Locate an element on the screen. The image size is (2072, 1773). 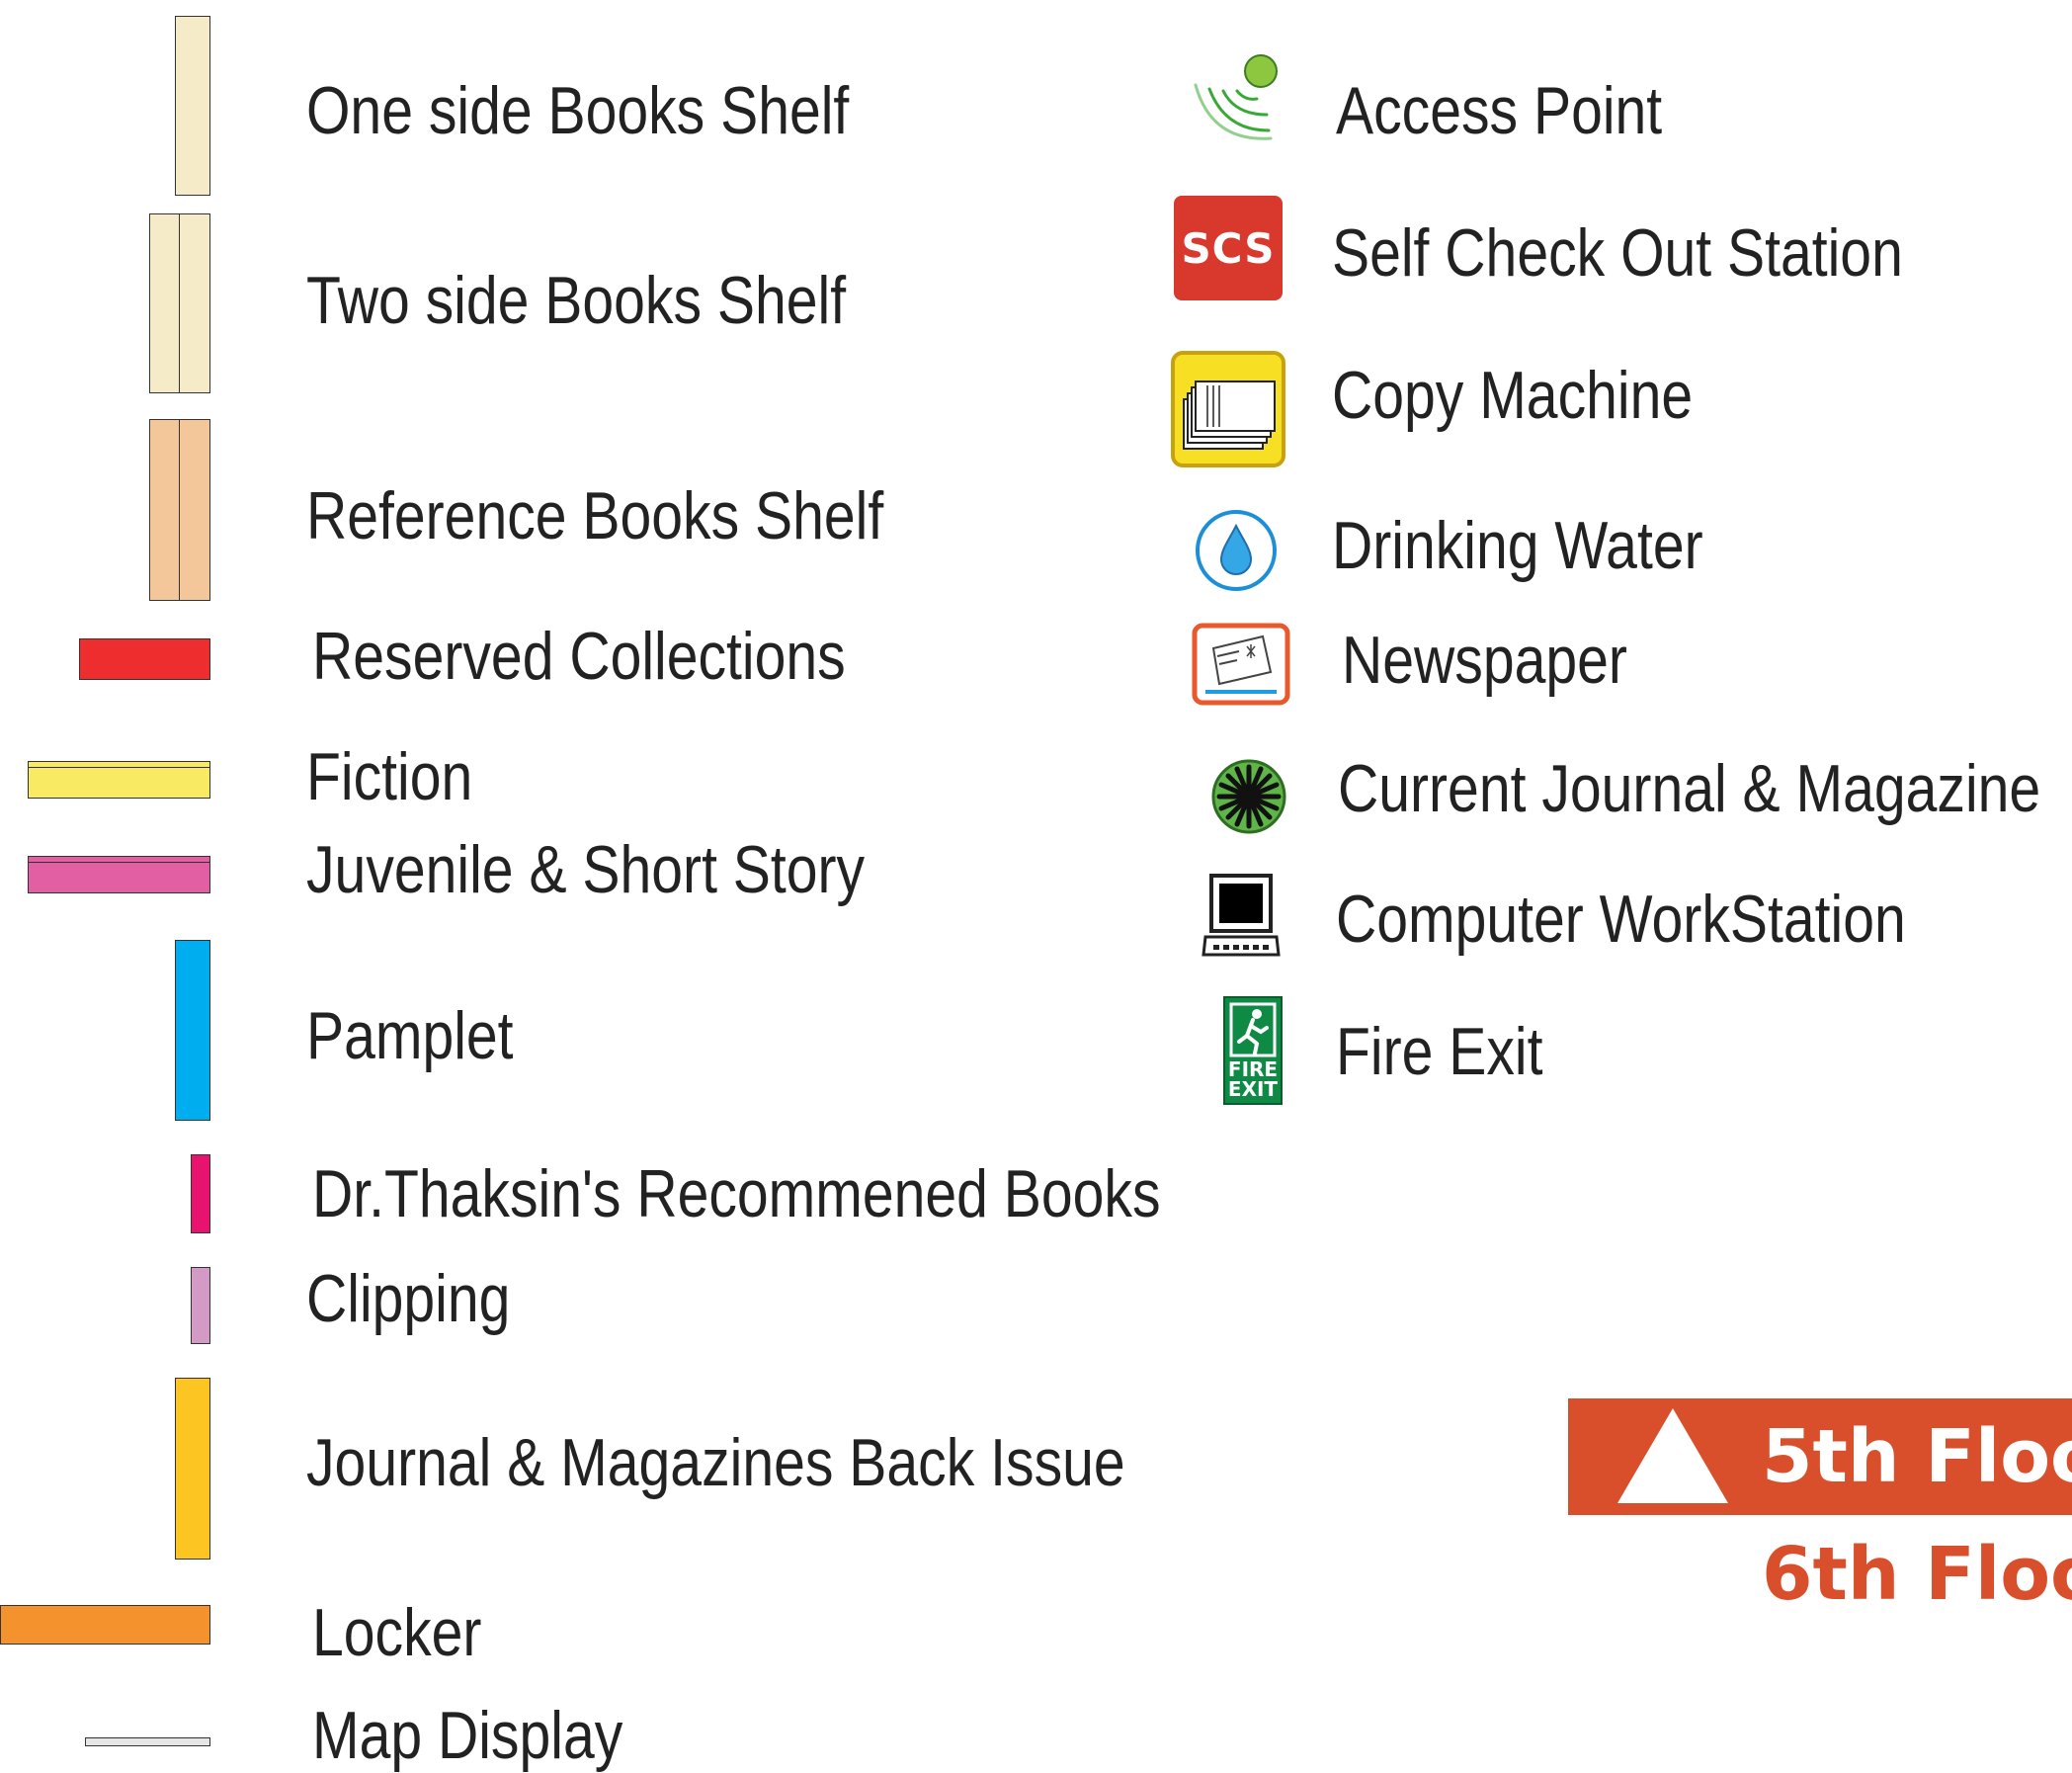
legend-label: Reference Books Shelf is located at coordinates (595, 515).